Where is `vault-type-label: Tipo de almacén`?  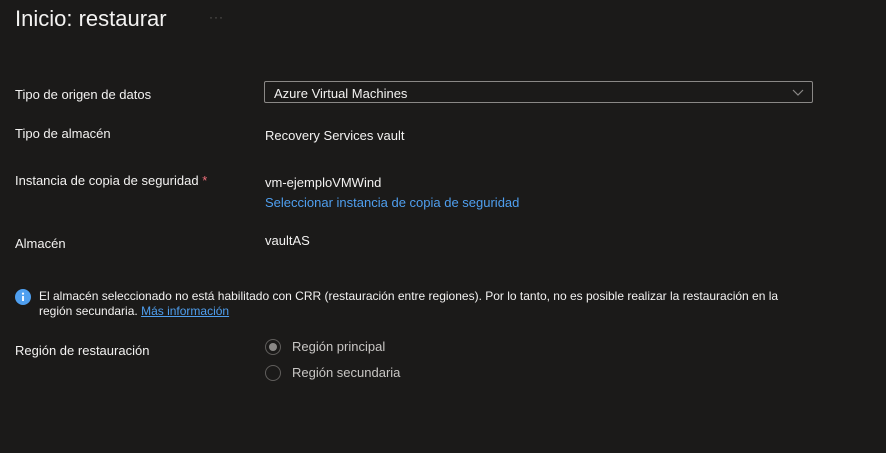
vault-type-label: Tipo de almacén is located at coordinates (63, 133).